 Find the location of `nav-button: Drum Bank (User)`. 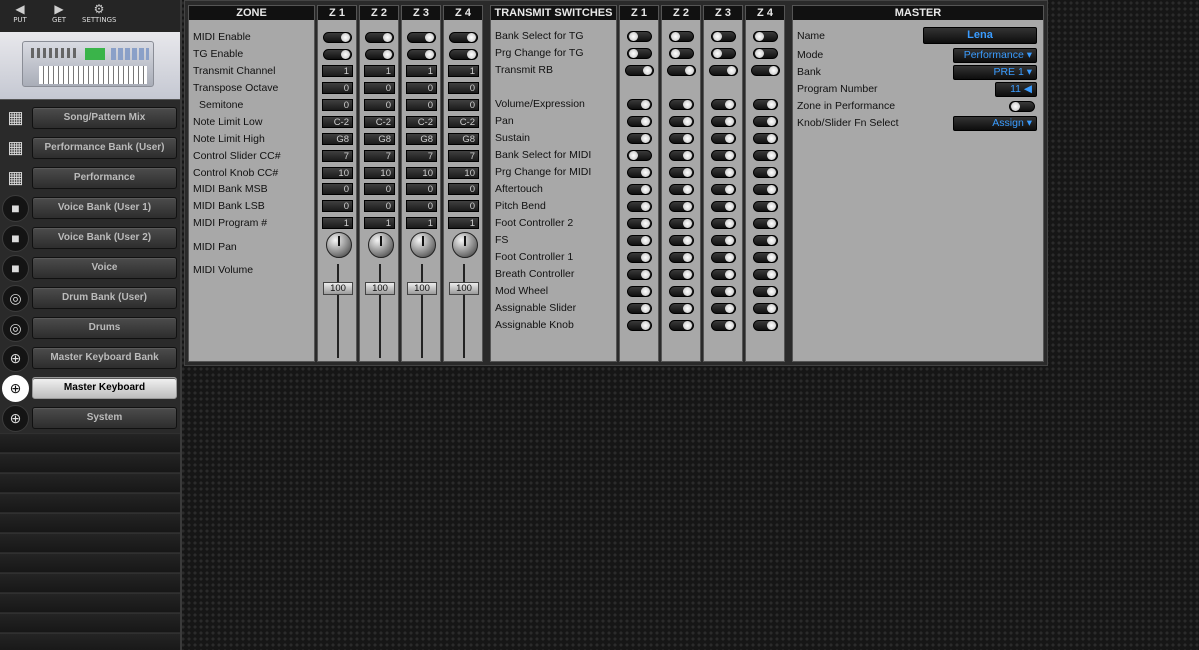

nav-button: Drum Bank (User) is located at coordinates (104, 298).